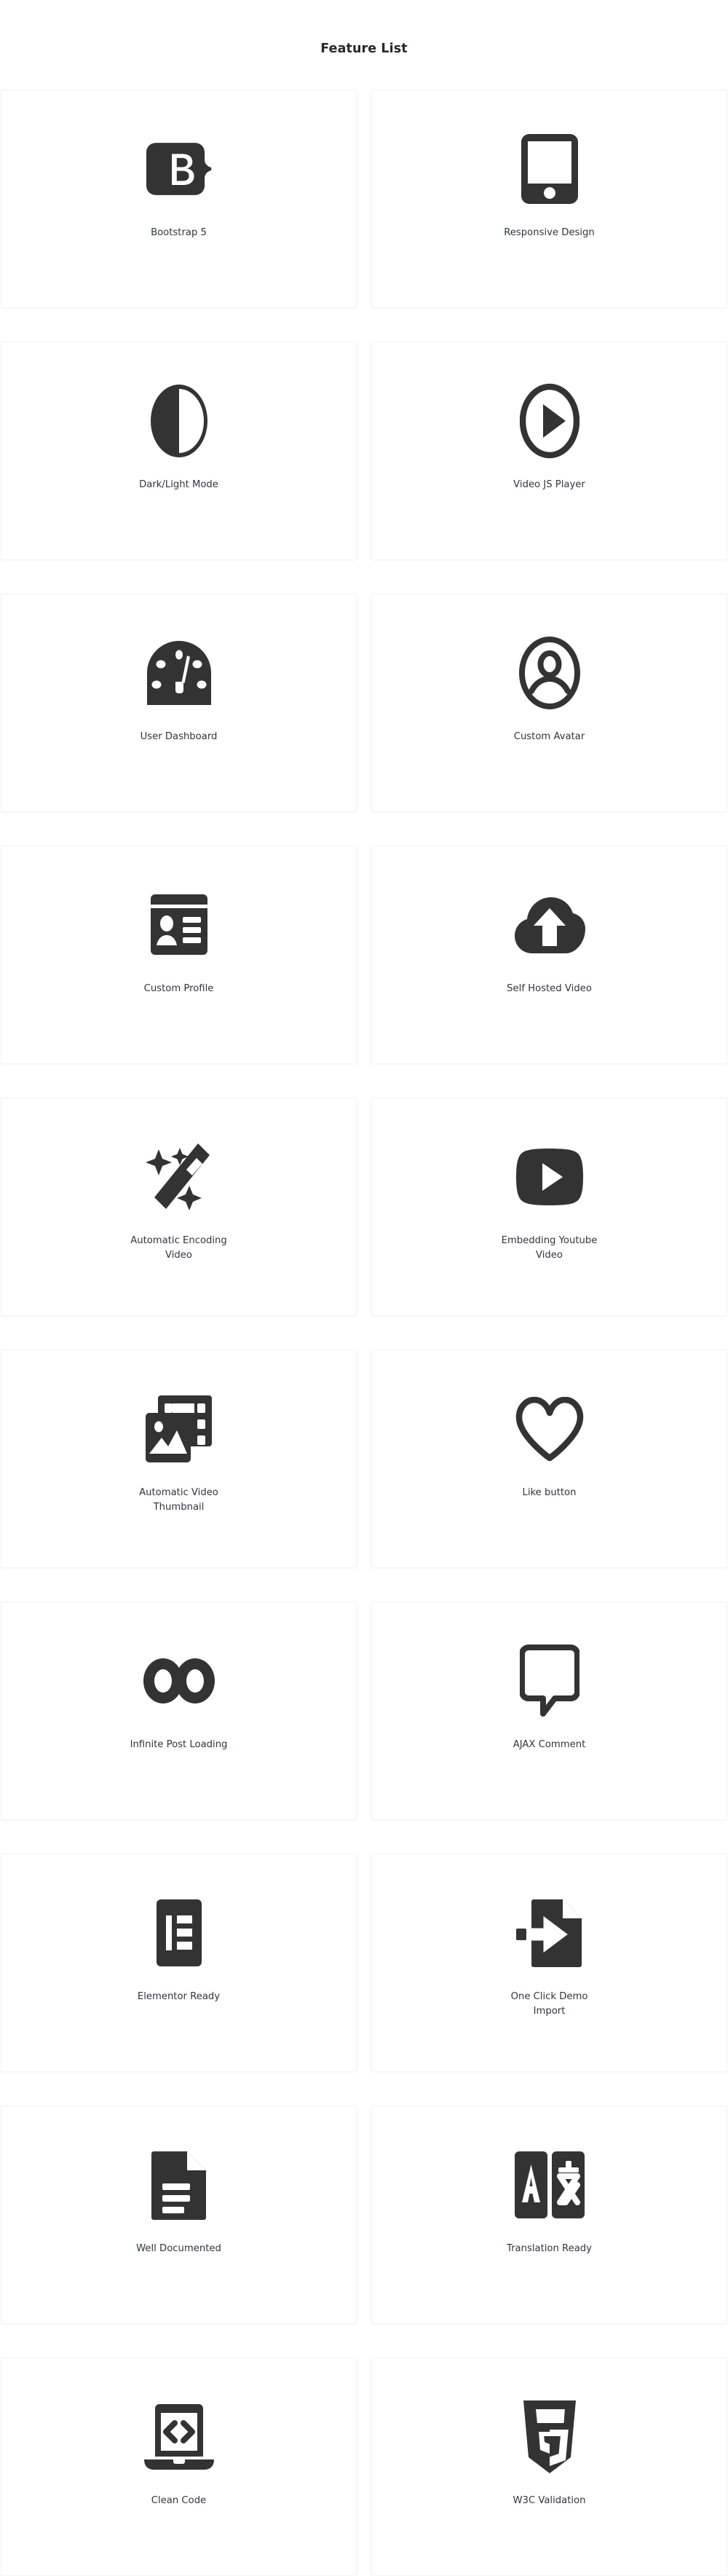 Image resolution: width=728 pixels, height=2576 pixels. I want to click on feature-card-label: Infinite Post Loading, so click(179, 1744).